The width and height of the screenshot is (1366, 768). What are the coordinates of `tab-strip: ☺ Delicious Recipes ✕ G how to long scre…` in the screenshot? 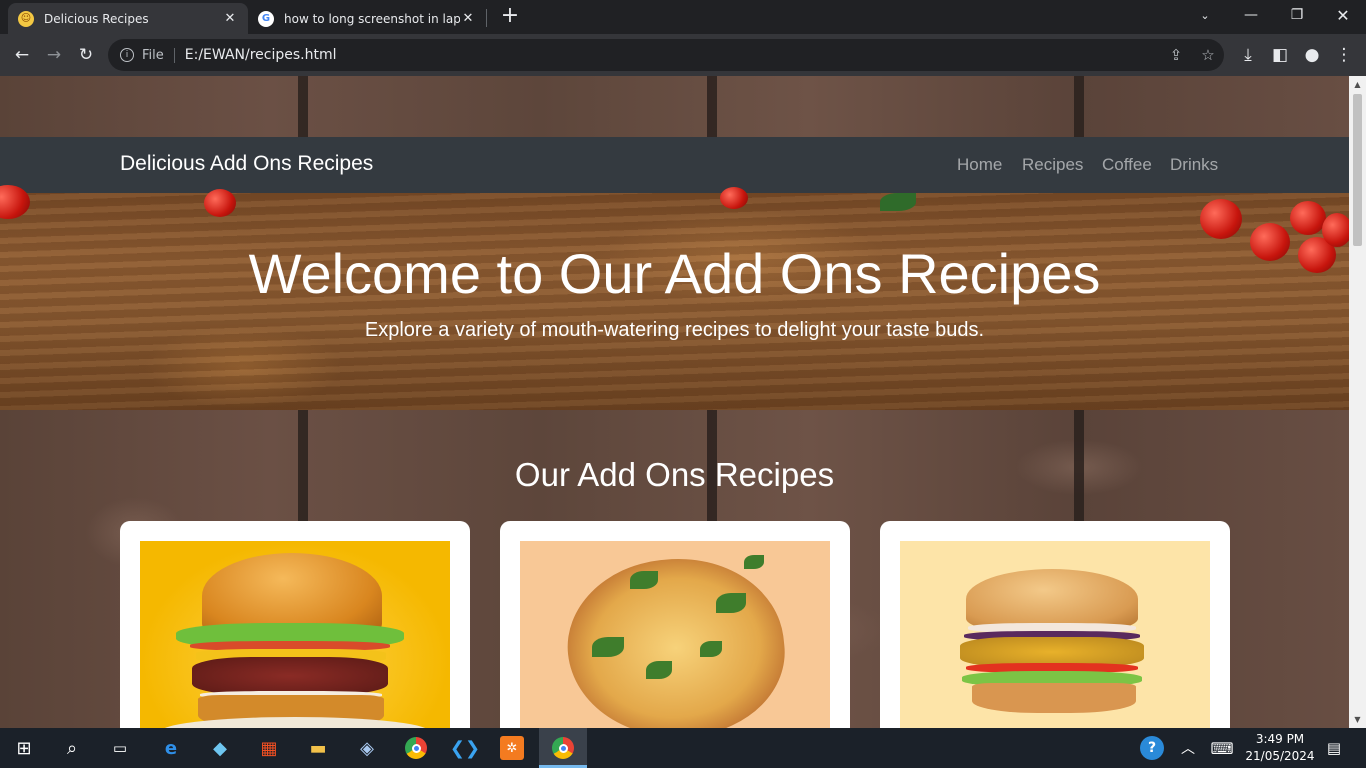 It's located at (683, 17).